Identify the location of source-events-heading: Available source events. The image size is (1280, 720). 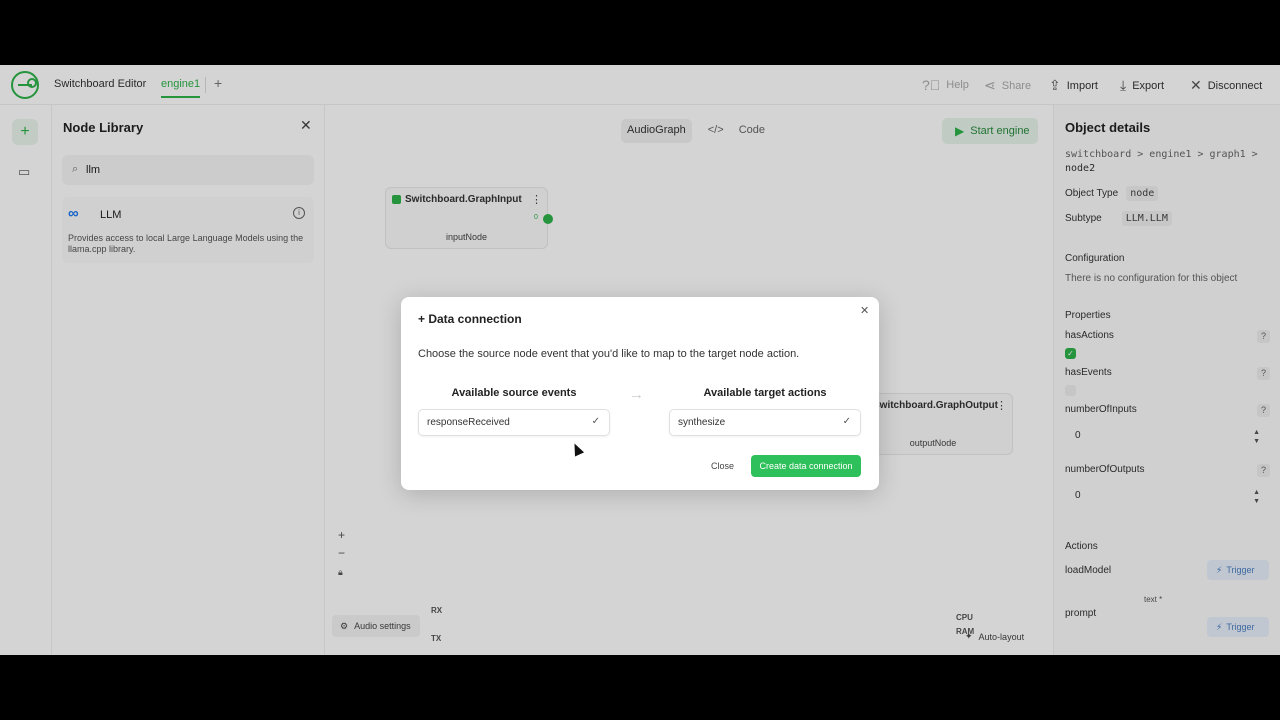
(514, 393).